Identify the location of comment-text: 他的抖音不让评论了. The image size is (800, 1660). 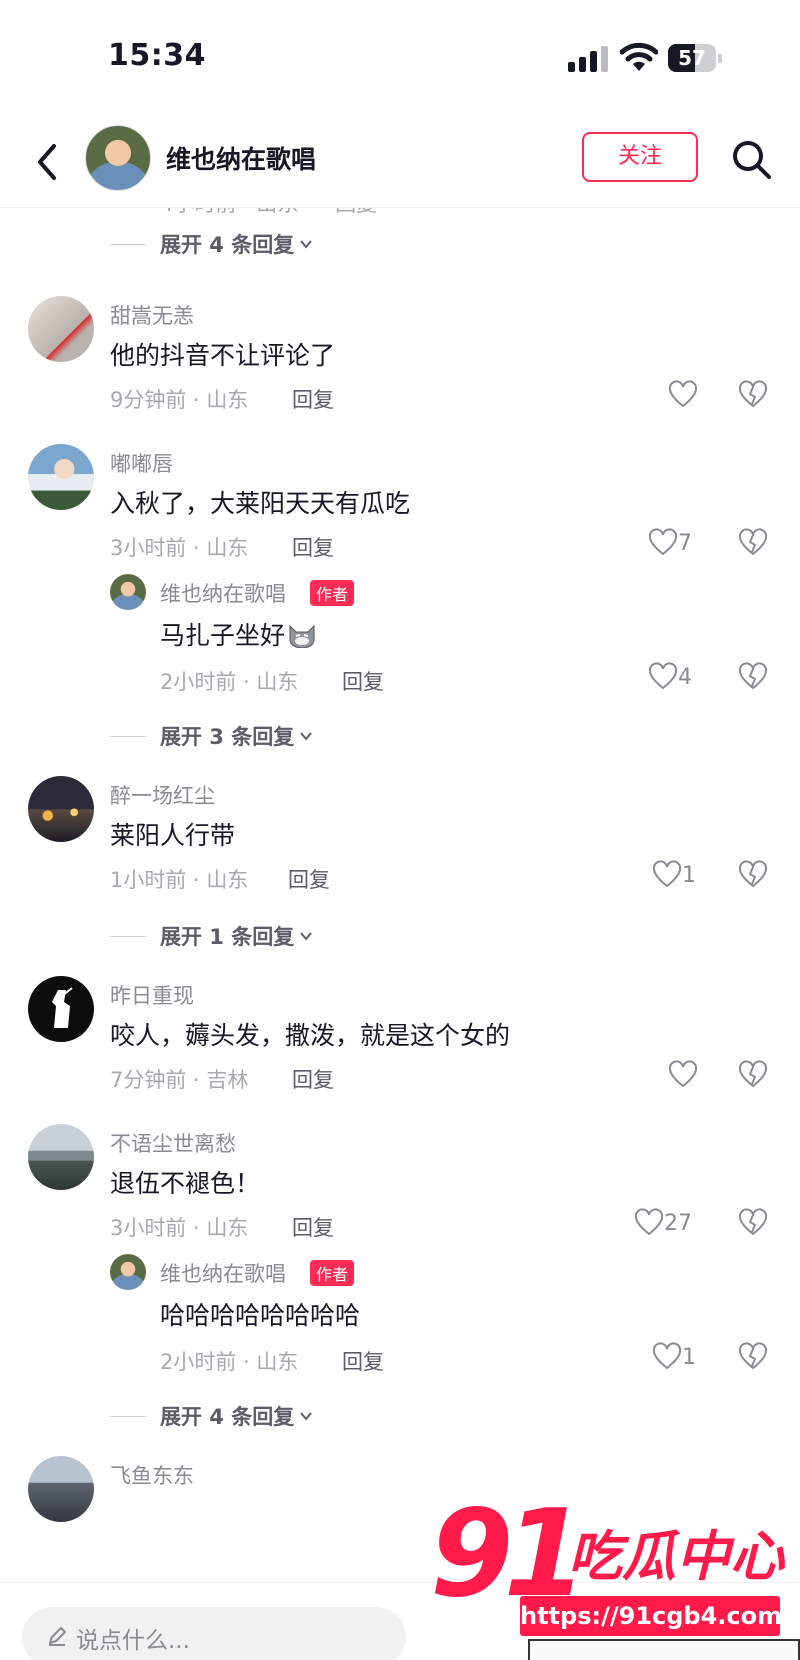
(223, 355).